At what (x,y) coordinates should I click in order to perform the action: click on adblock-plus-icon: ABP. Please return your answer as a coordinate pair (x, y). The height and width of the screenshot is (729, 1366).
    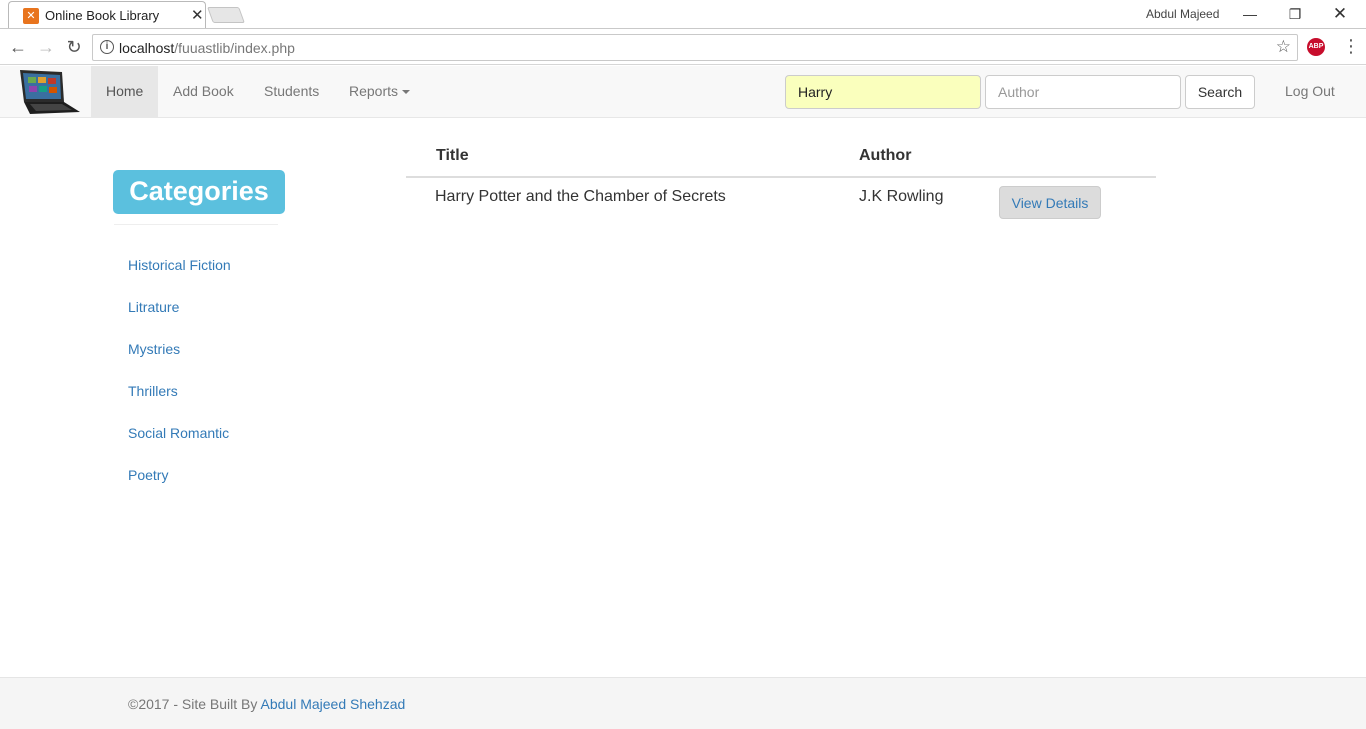
    Looking at the image, I should click on (1316, 47).